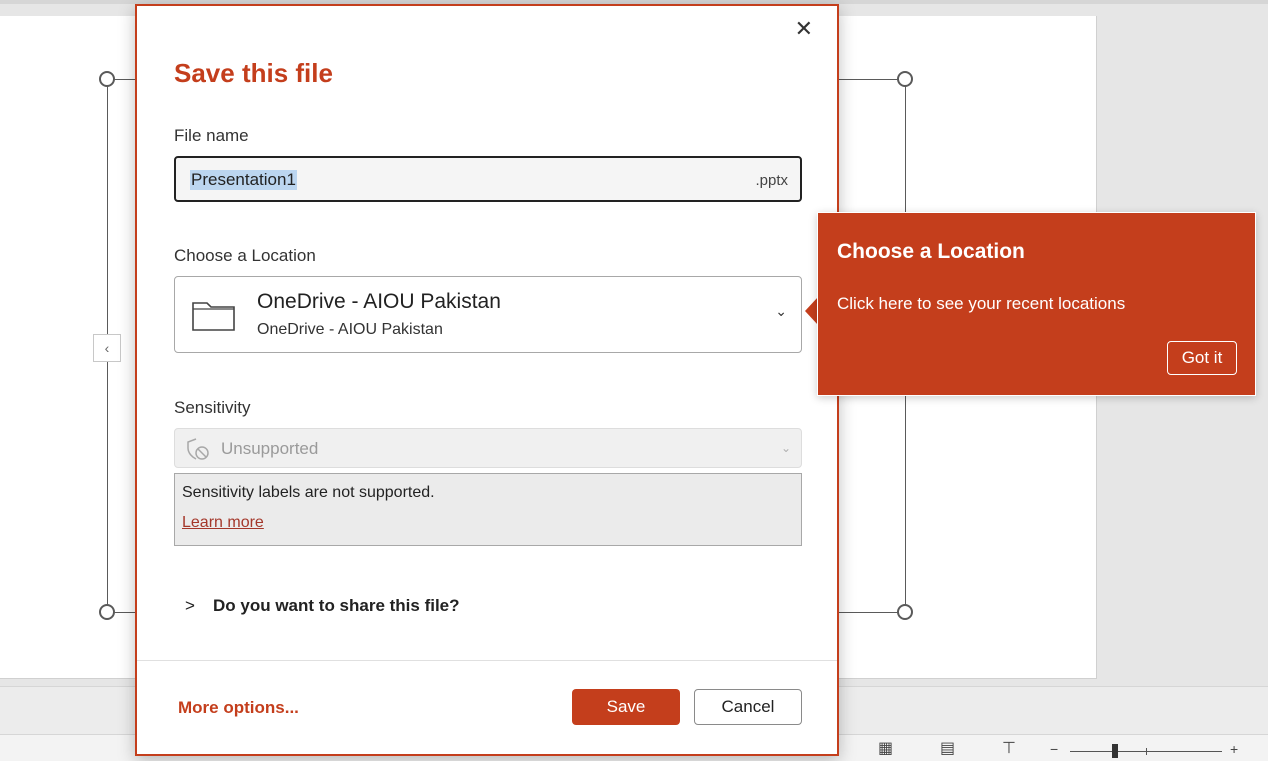  I want to click on chevron-right-icon: >, so click(190, 605).